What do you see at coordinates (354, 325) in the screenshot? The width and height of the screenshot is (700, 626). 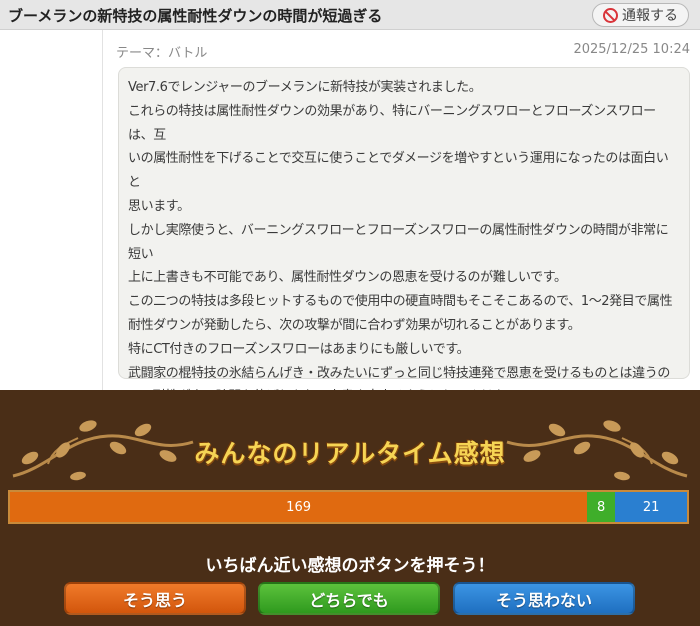 I see `post-line: 耐性ダウンが発動したら、次の攻撃が間に合わず効果が切れることがあります。` at bounding box center [354, 325].